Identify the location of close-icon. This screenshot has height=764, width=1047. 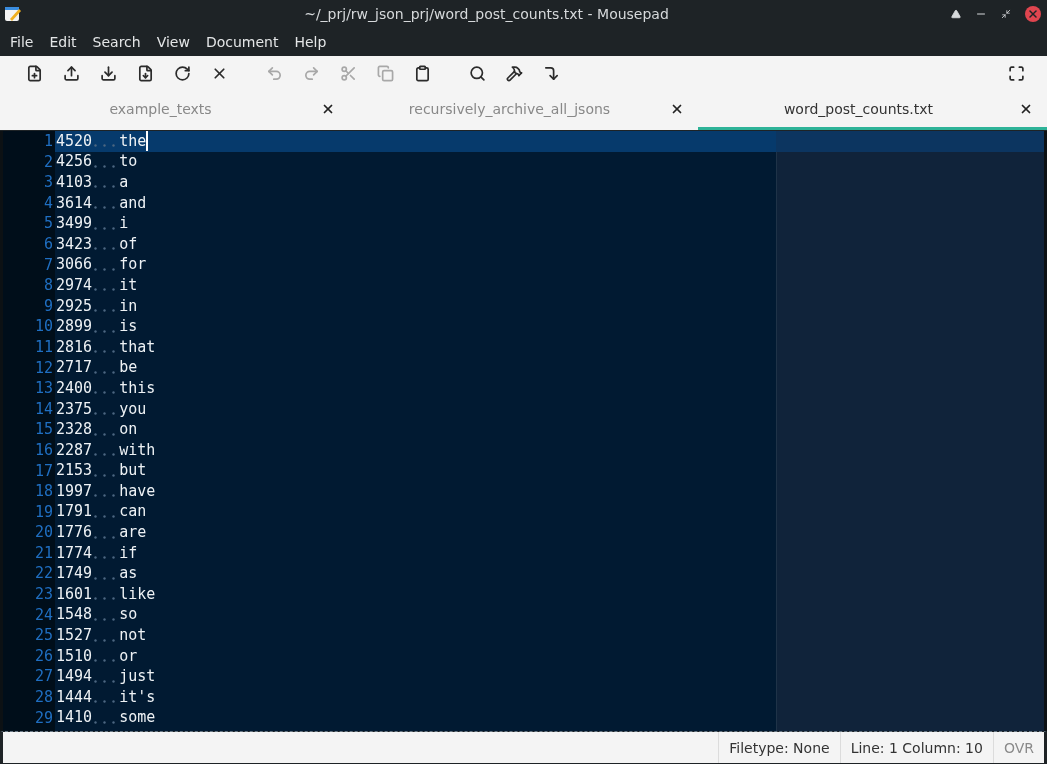
(1033, 14).